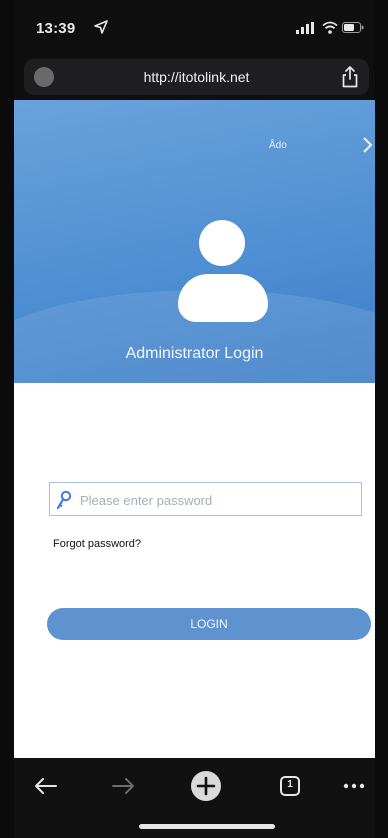 The width and height of the screenshot is (388, 838). What do you see at coordinates (194, 27) in the screenshot?
I see `status-bar: 13:39` at bounding box center [194, 27].